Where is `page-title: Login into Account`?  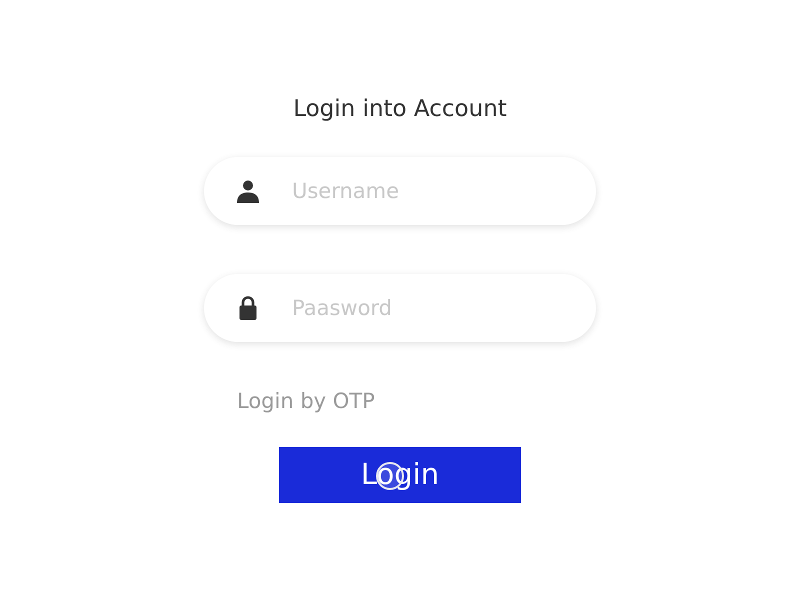 page-title: Login into Account is located at coordinates (400, 110).